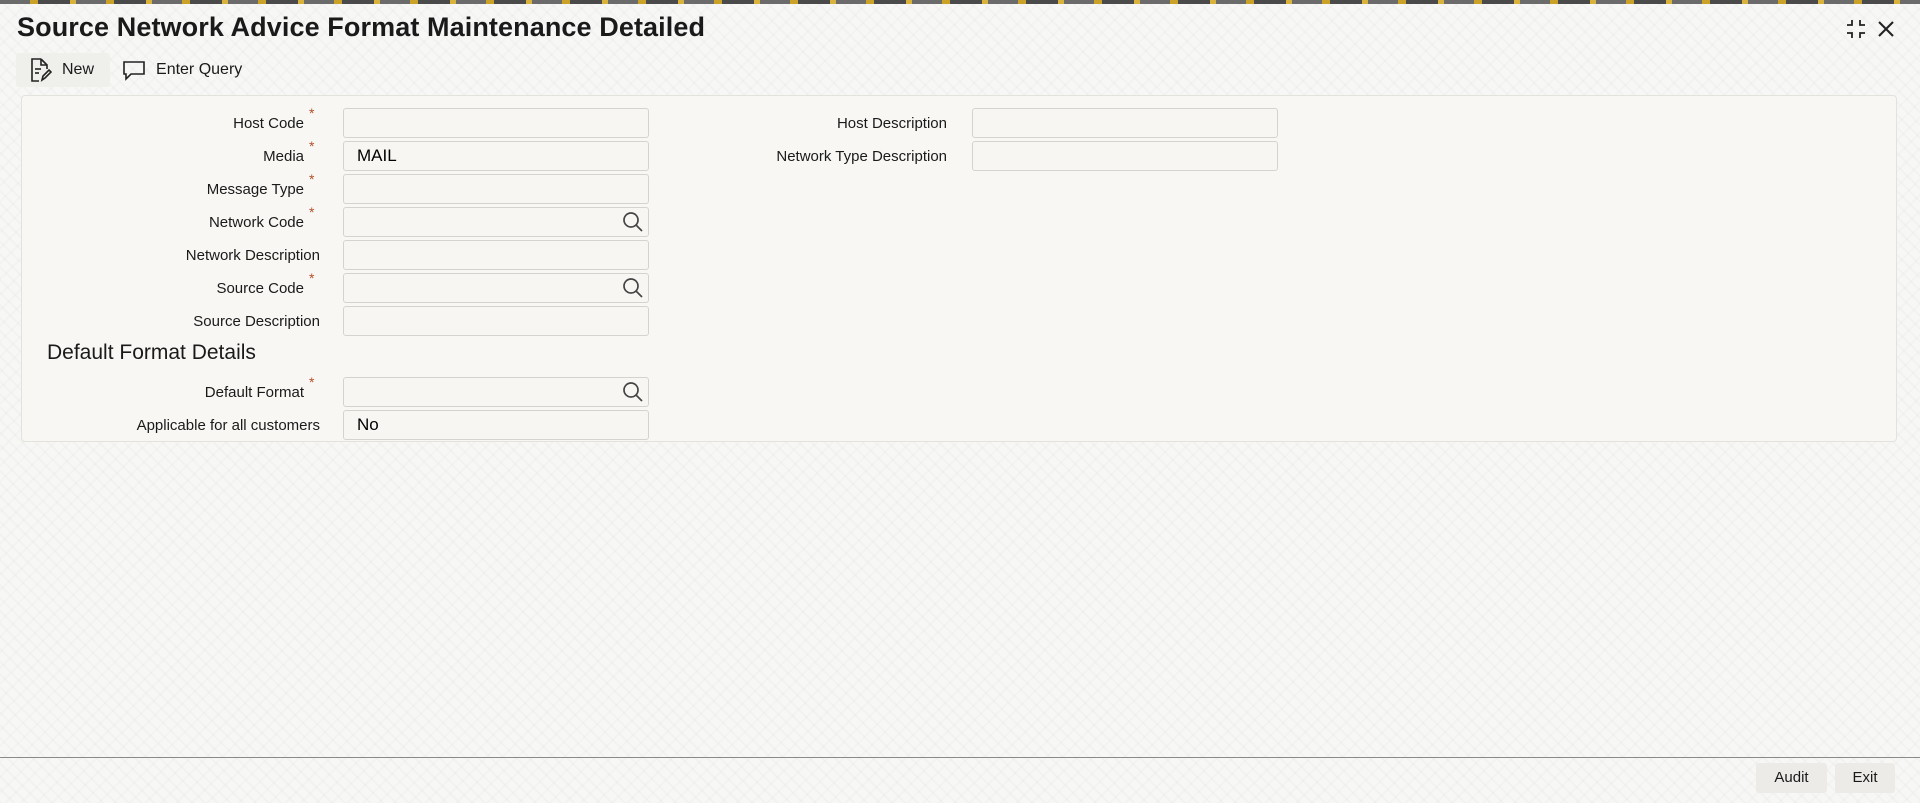 Image resolution: width=1920 pixels, height=803 pixels. Describe the element at coordinates (78, 69) in the screenshot. I see `new-button-label: New` at that location.